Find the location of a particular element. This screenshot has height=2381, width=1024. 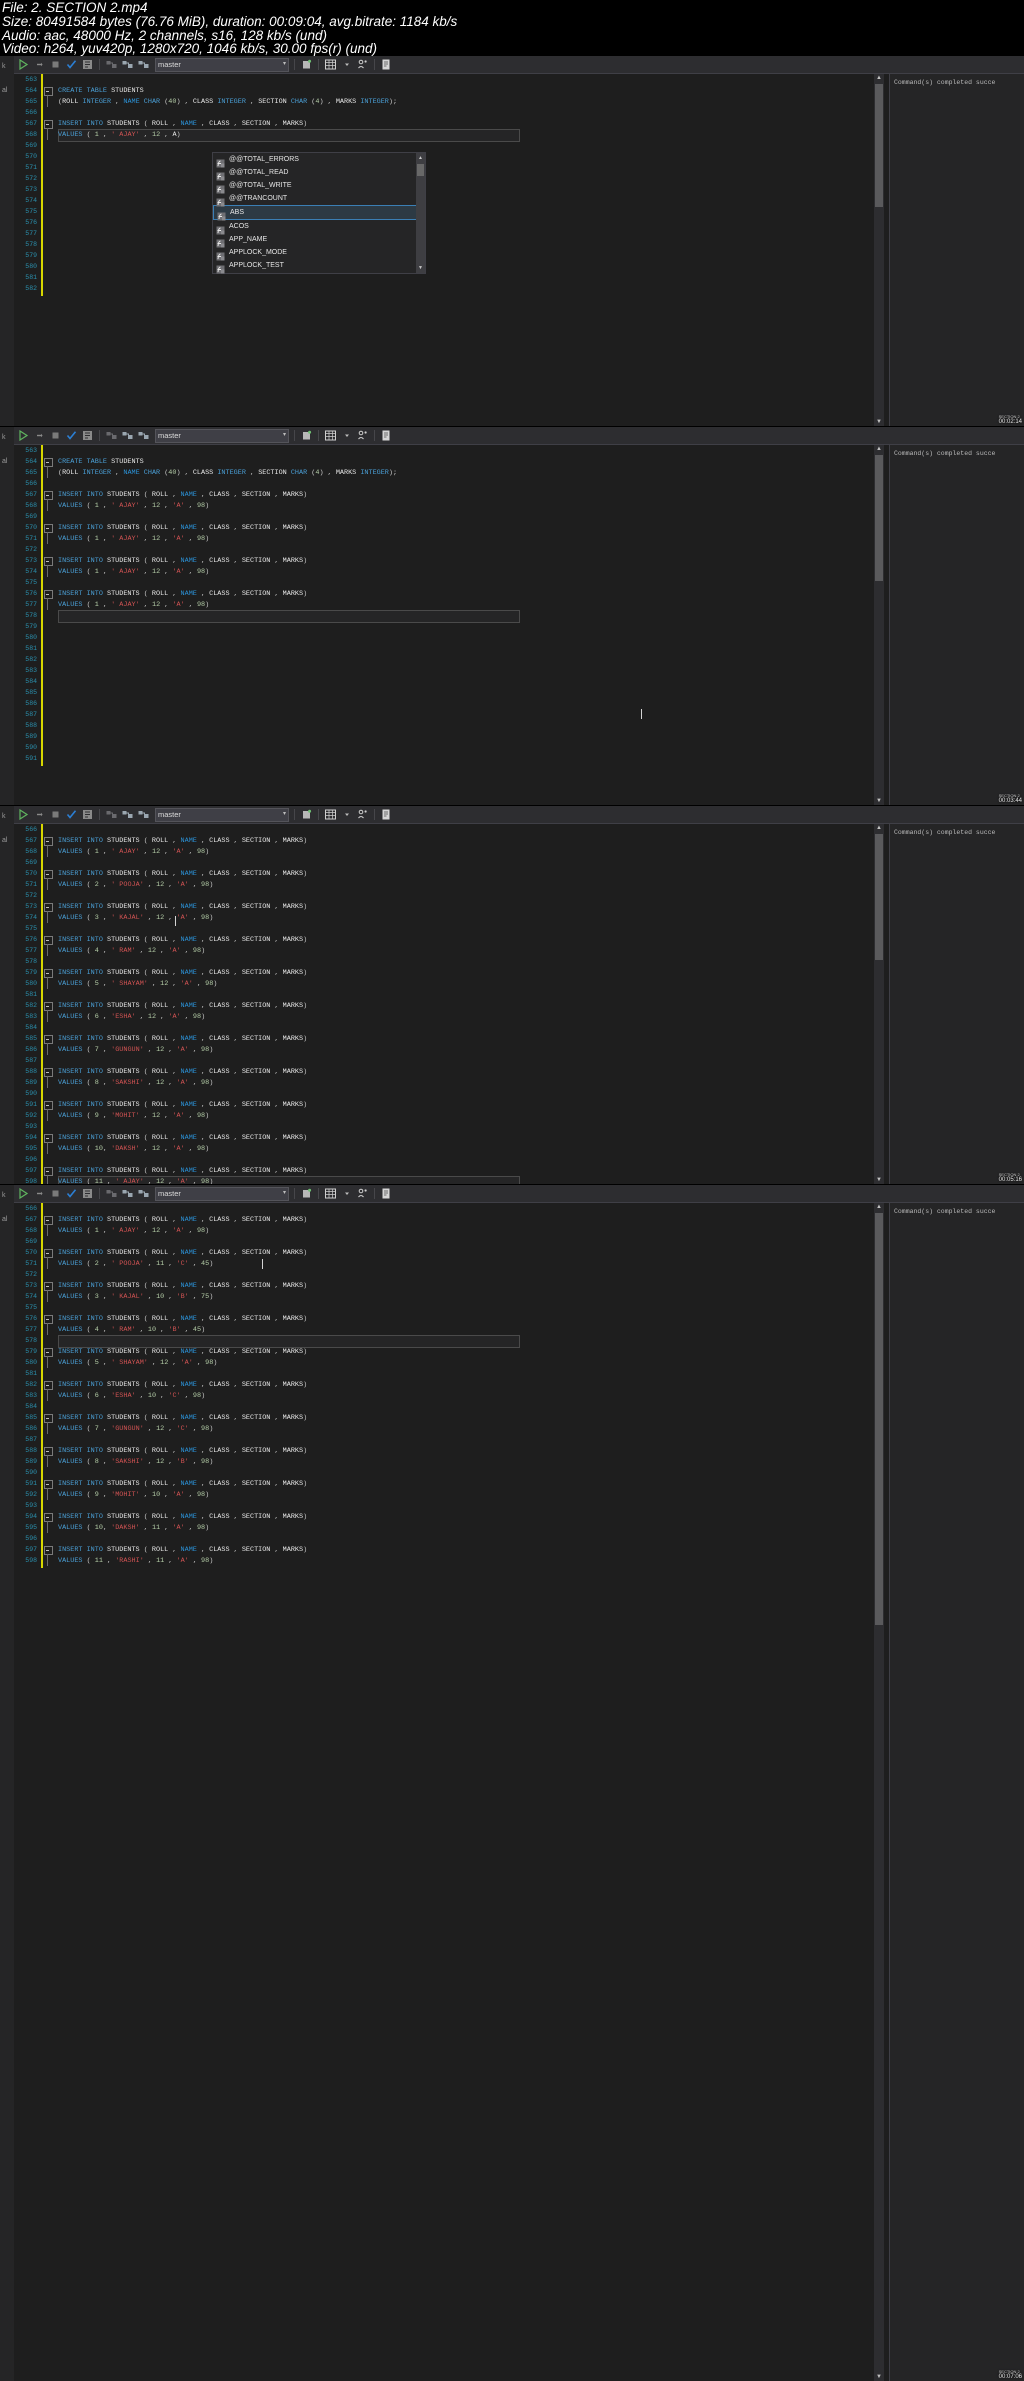

code-line: CREATE TABLE STUDENTS is located at coordinates (101, 91).